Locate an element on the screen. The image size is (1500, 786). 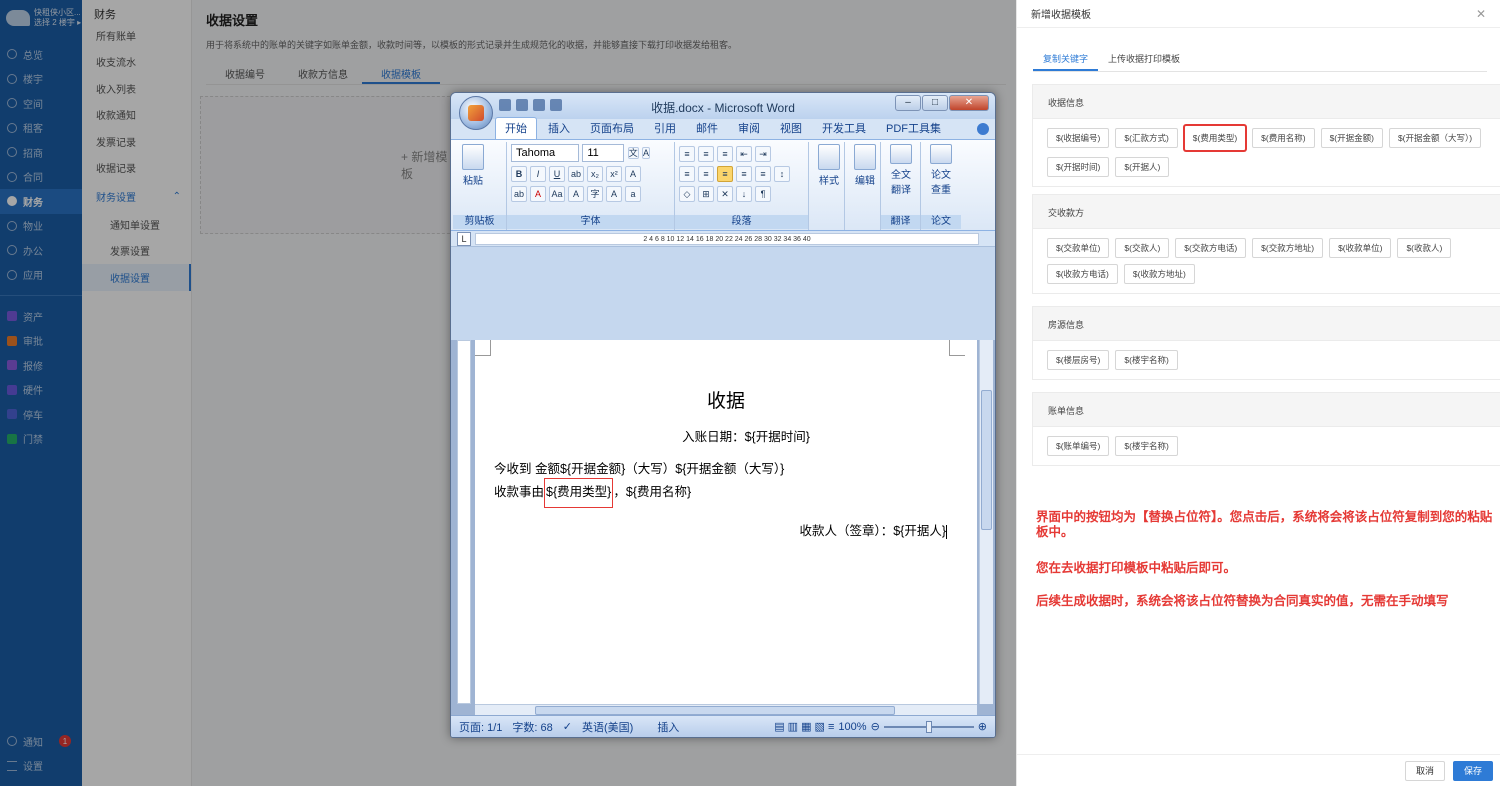
ribbon-tab: 页面布局 is located at coordinates (612, 129).